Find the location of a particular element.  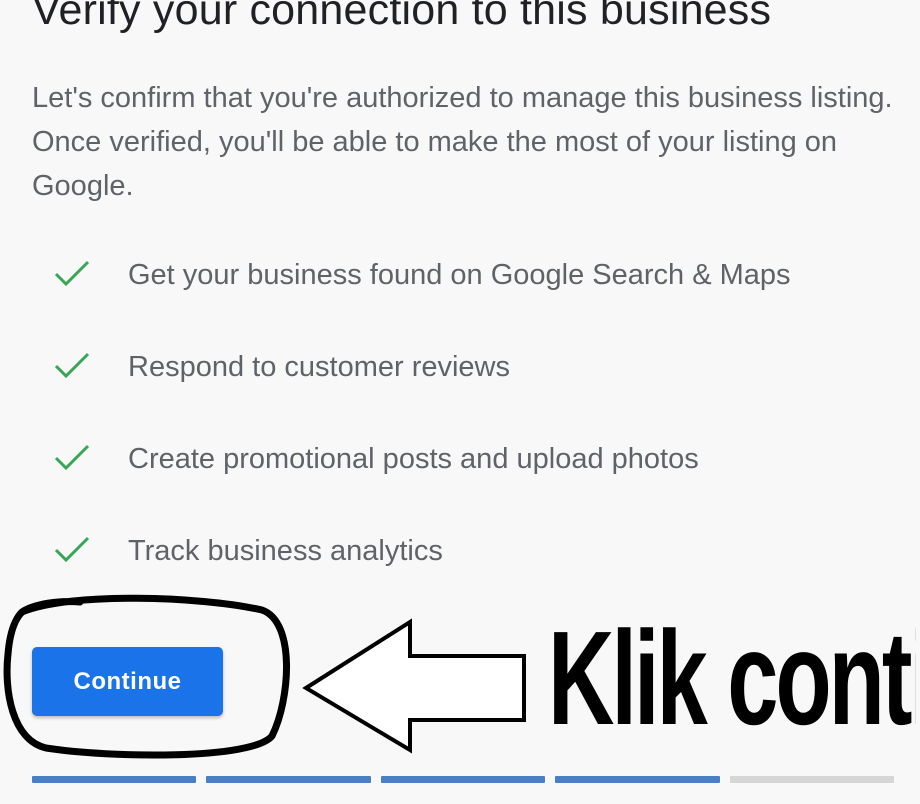

annotation-text: Klik continue is located at coordinates (732, 679).